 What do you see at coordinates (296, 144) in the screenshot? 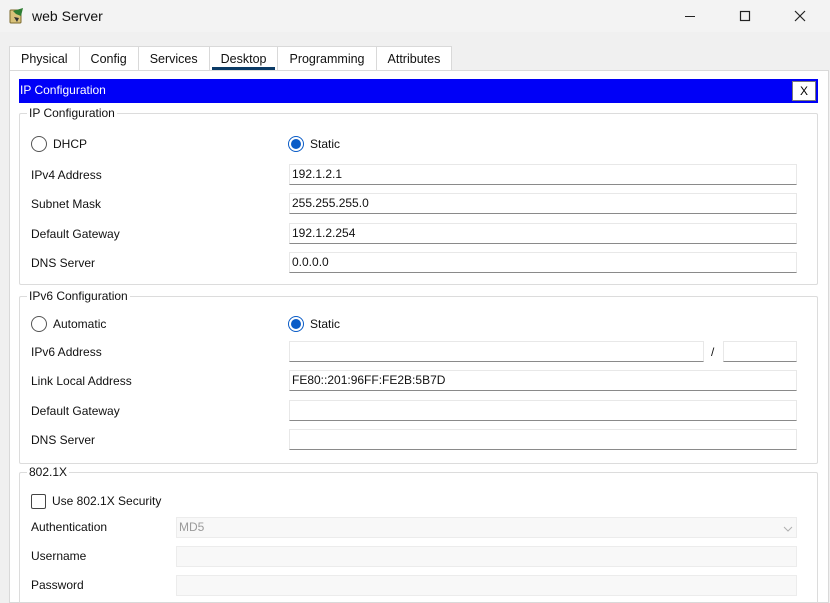
I see `ipv4-static-radio` at bounding box center [296, 144].